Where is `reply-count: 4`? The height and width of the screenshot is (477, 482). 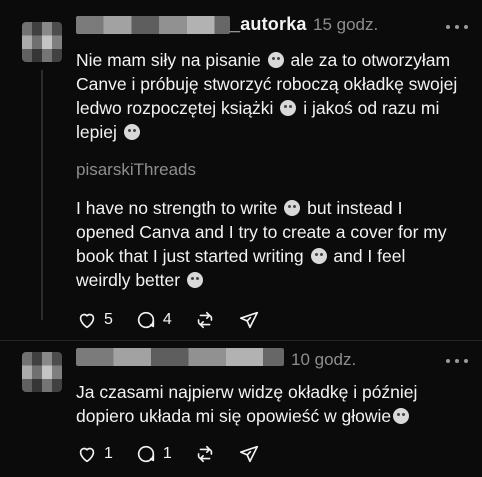 reply-count: 4 is located at coordinates (167, 319).